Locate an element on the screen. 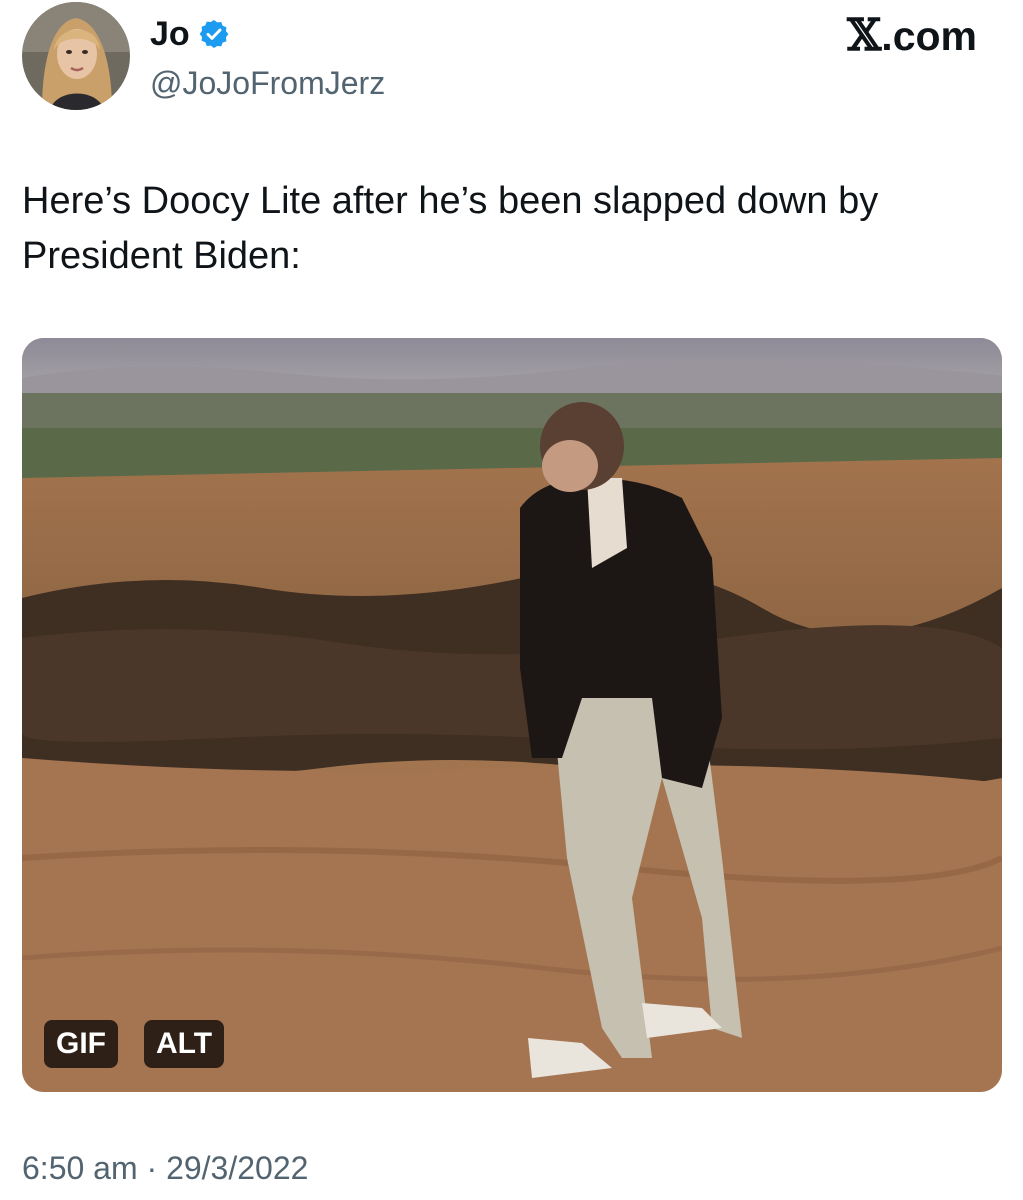  author-handle: @JoJoFromJerz is located at coordinates (267, 83).